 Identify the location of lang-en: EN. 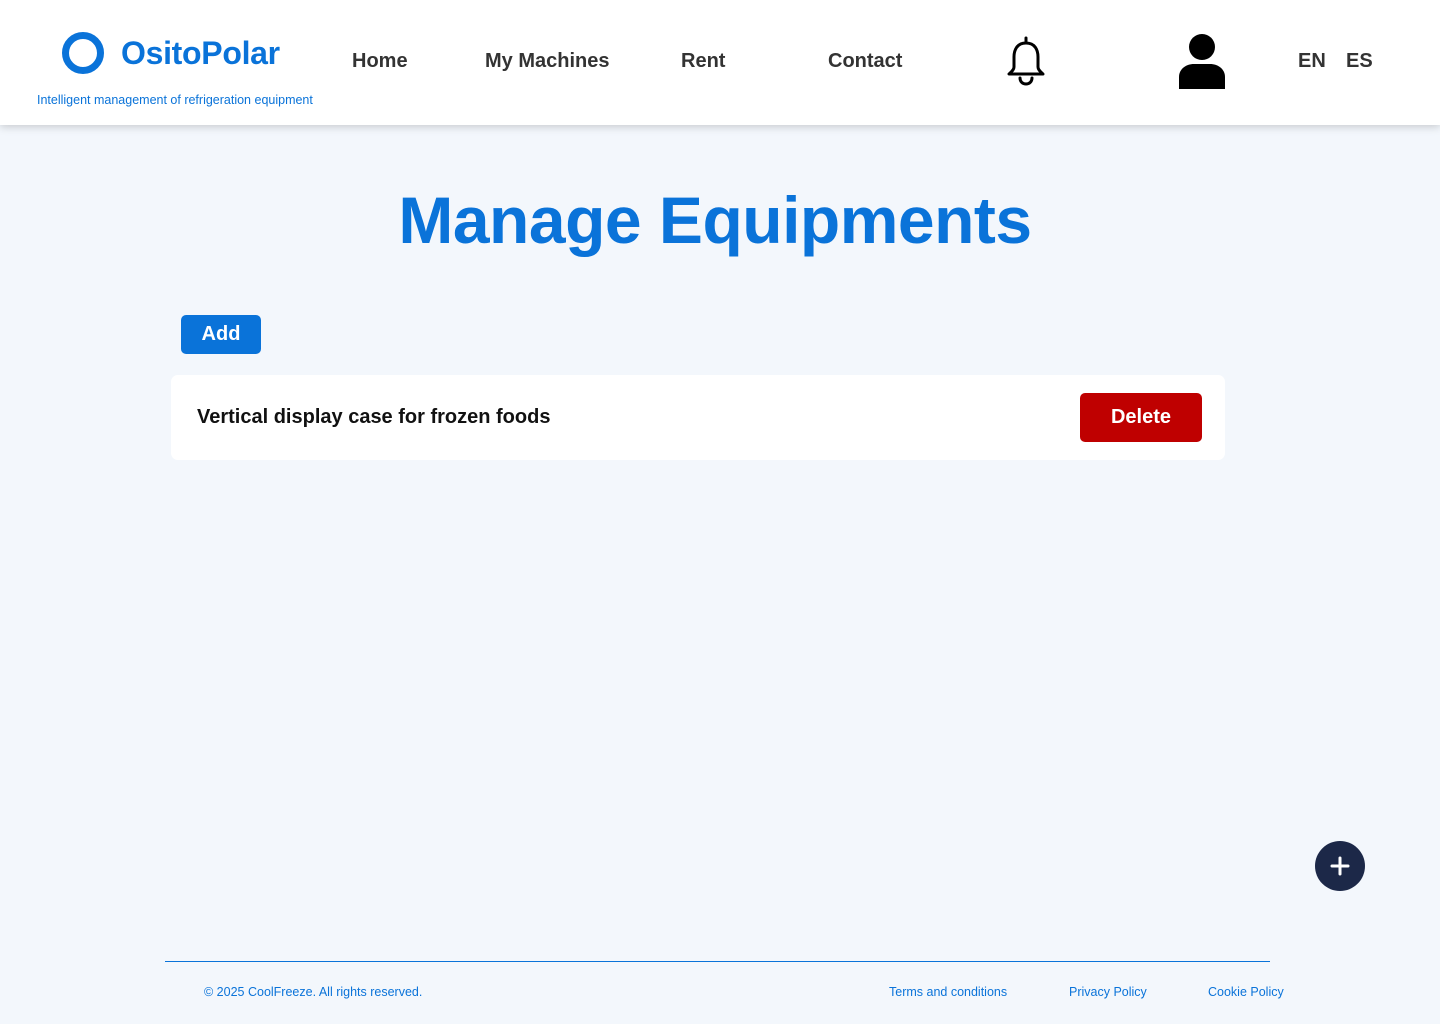
(1312, 61).